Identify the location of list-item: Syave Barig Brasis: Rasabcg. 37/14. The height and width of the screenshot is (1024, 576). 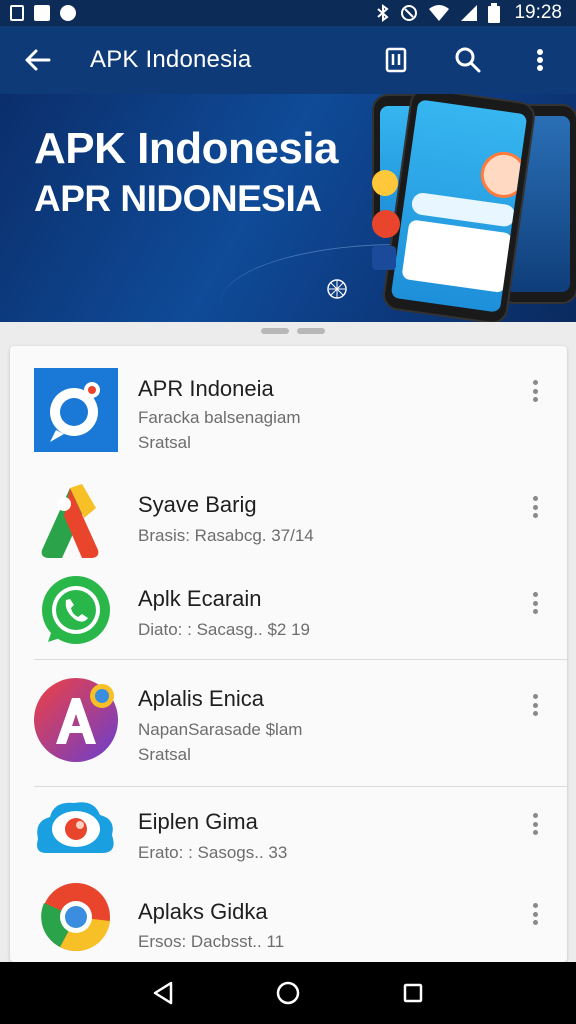
(288, 518).